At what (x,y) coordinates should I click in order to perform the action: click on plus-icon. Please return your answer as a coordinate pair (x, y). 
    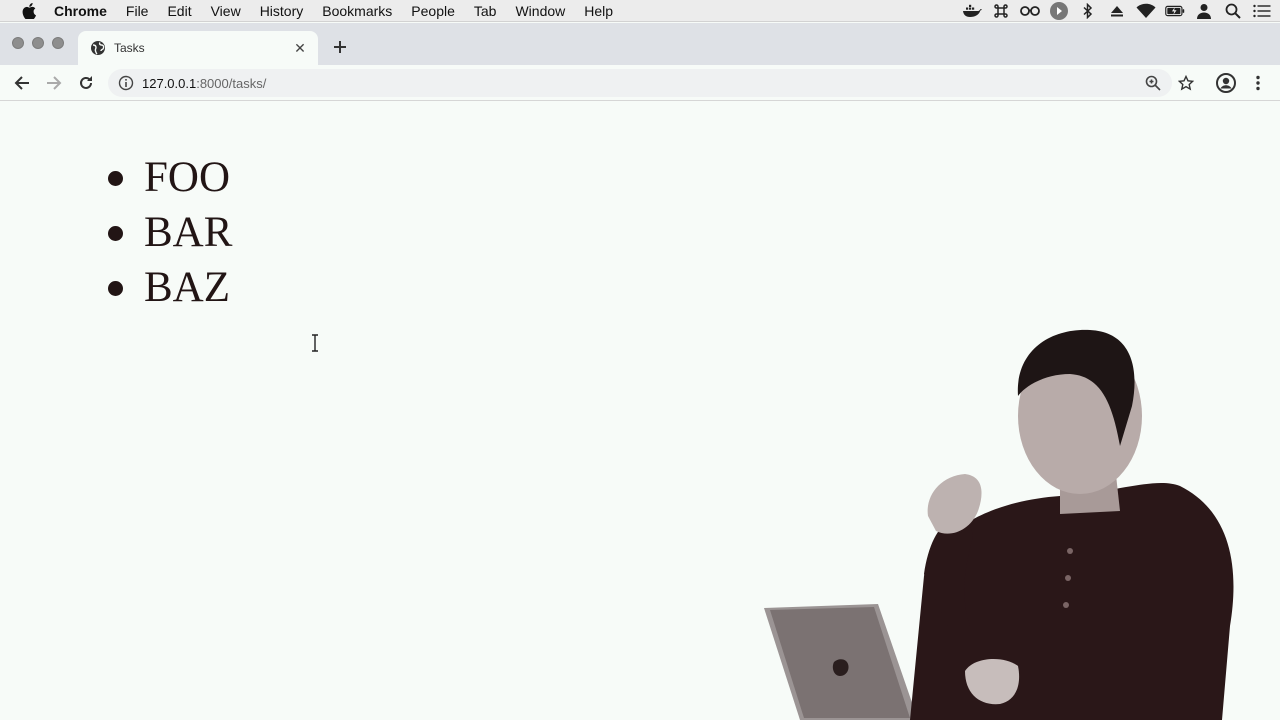
    Looking at the image, I should click on (340, 47).